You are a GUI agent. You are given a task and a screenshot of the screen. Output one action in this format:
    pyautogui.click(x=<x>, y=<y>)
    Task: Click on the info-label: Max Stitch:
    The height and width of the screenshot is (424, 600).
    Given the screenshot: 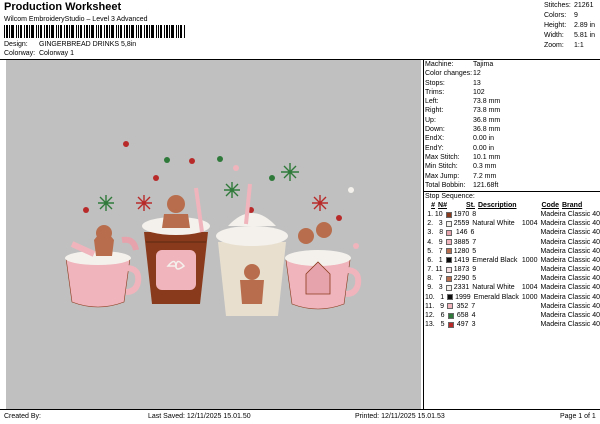 What is the action you would take?
    pyautogui.click(x=442, y=157)
    